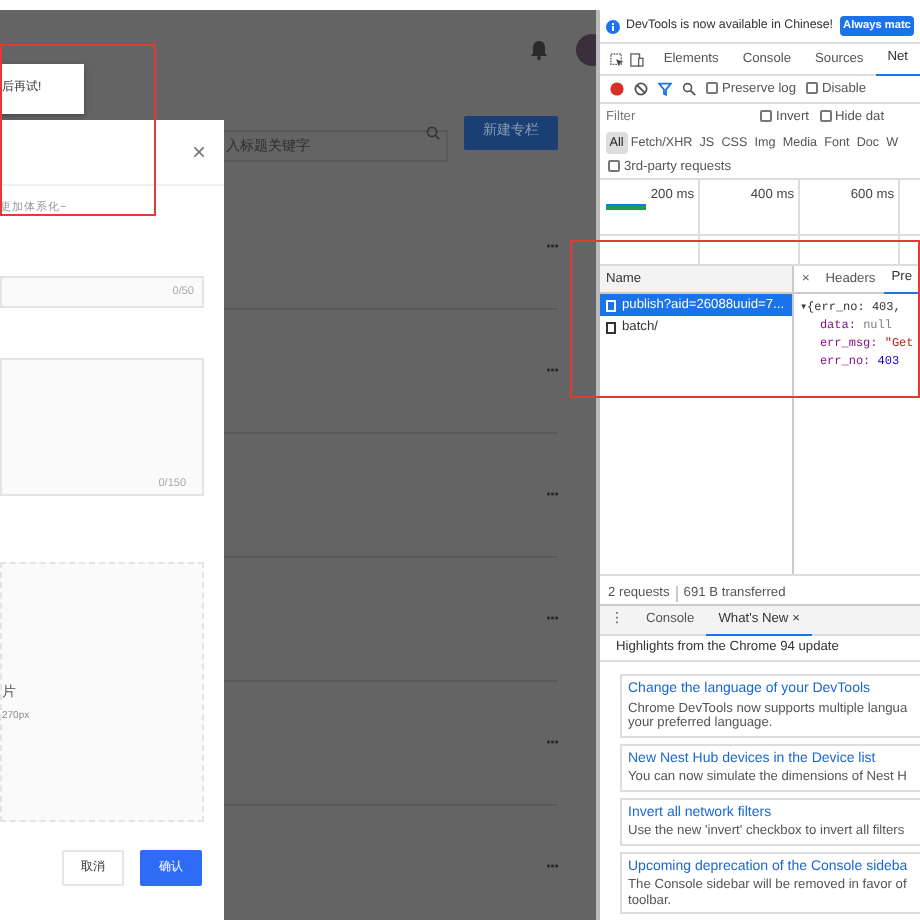 The image size is (920, 920). What do you see at coordinates (539, 50) in the screenshot?
I see `bell-icon` at bounding box center [539, 50].